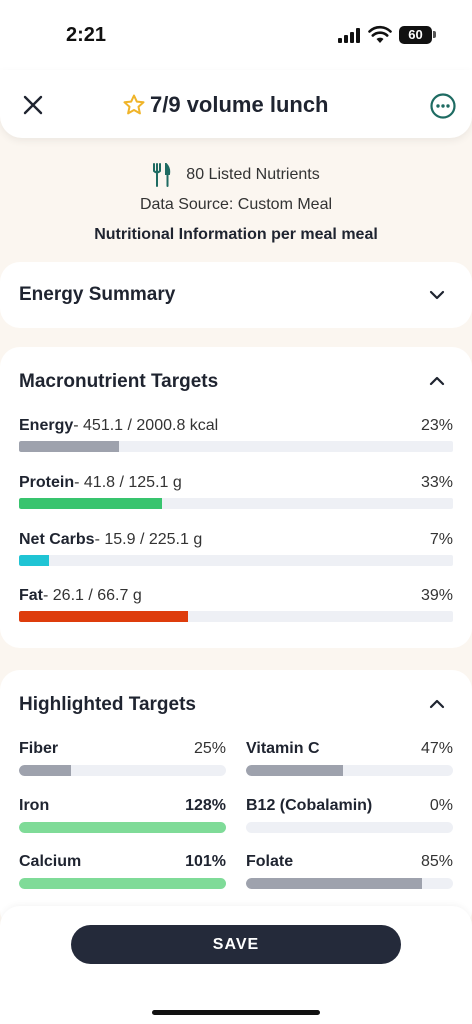  I want to click on meal-header: 7/9 volume lunch, so click(236, 104).